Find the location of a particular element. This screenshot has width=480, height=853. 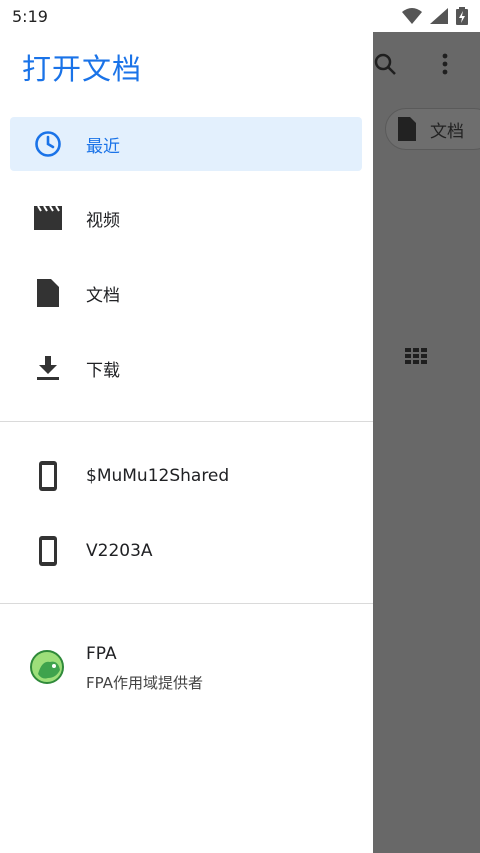

filter-chip-label: 文档 is located at coordinates (447, 131).